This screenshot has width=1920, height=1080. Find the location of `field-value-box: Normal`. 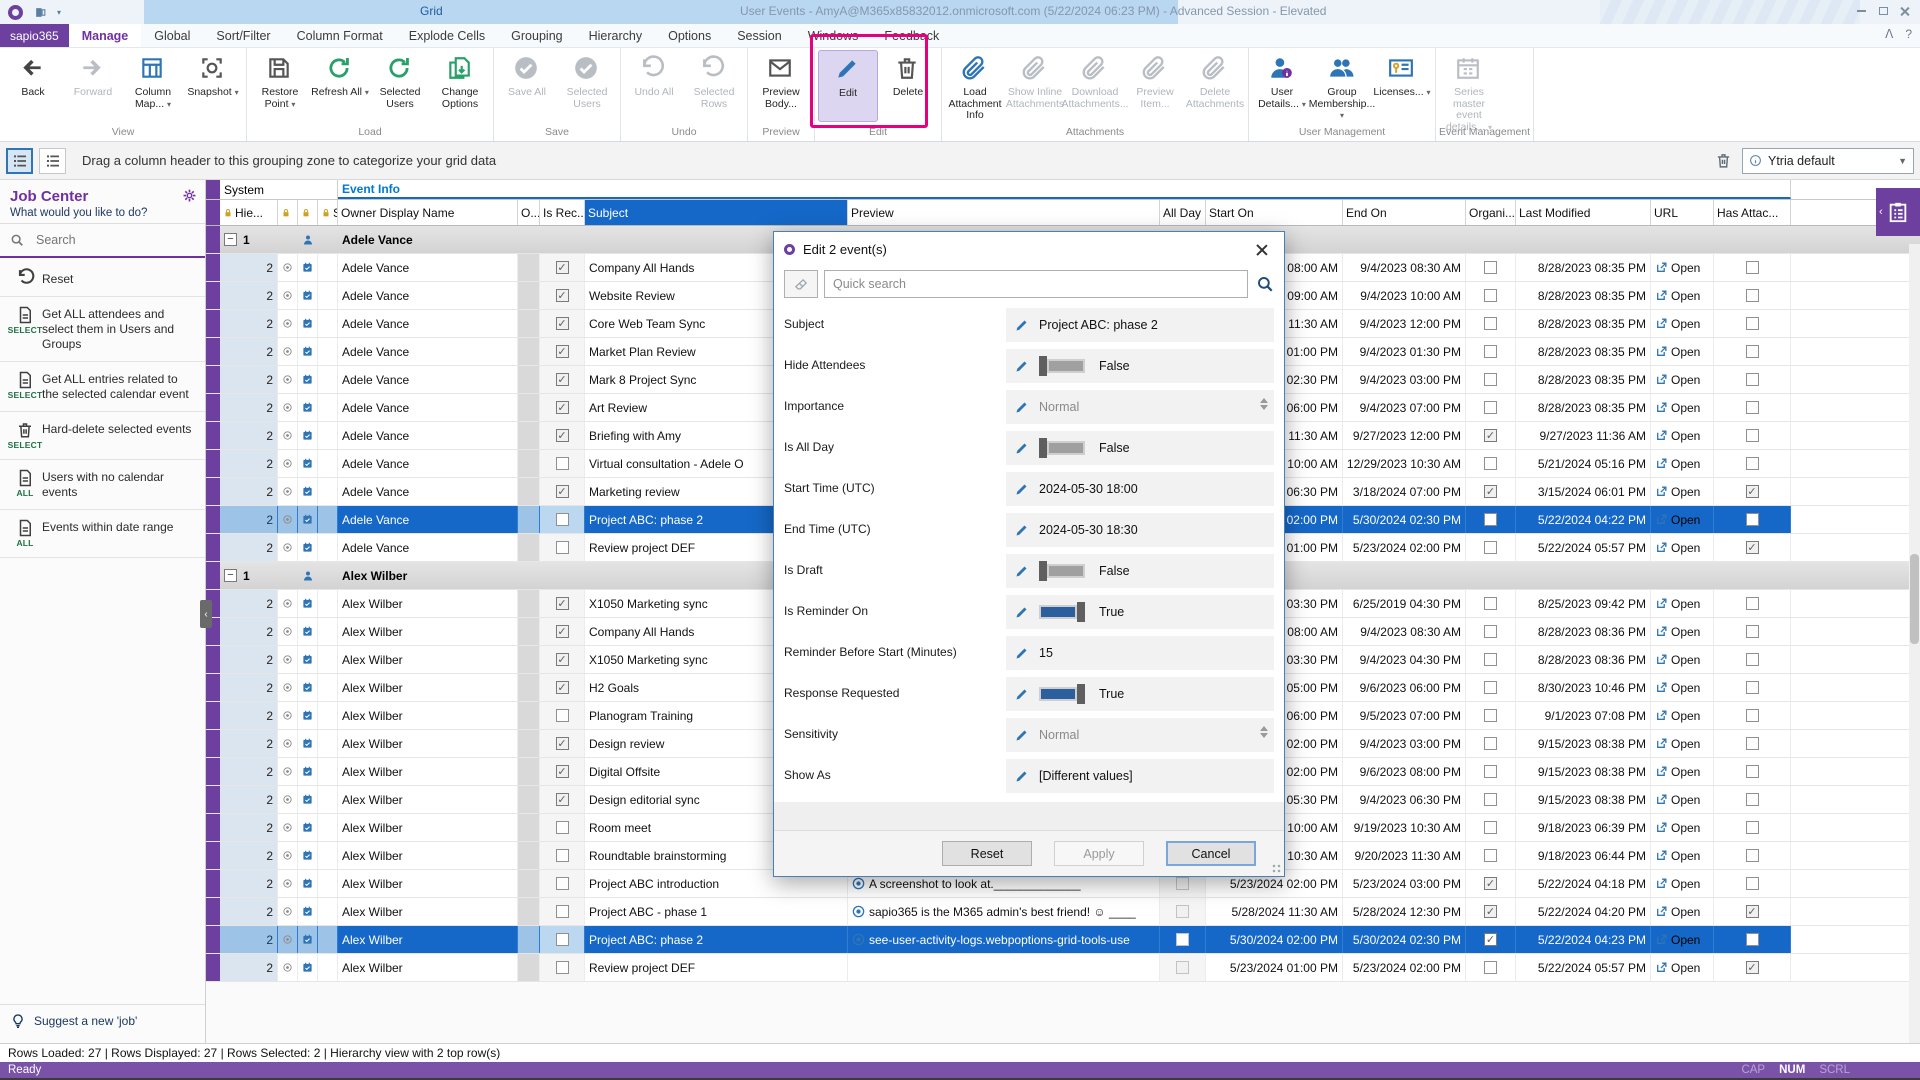

field-value-box: Normal is located at coordinates (1140, 735).